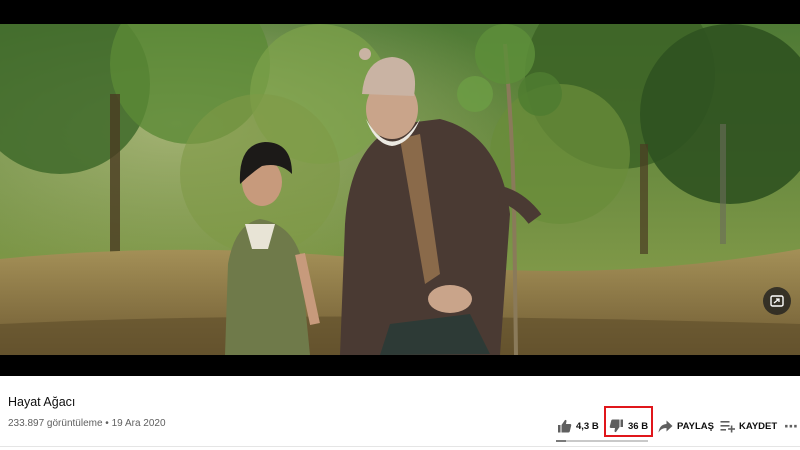 This screenshot has height=450, width=800. I want to click on letterbox-top, so click(400, 12).